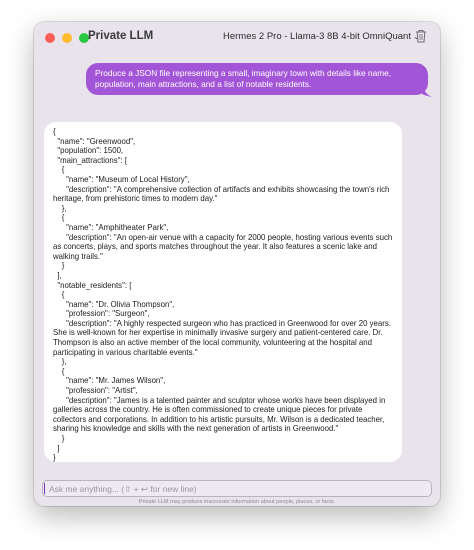 The height and width of the screenshot is (550, 474). I want to click on minimize-window-button, so click(67, 38).